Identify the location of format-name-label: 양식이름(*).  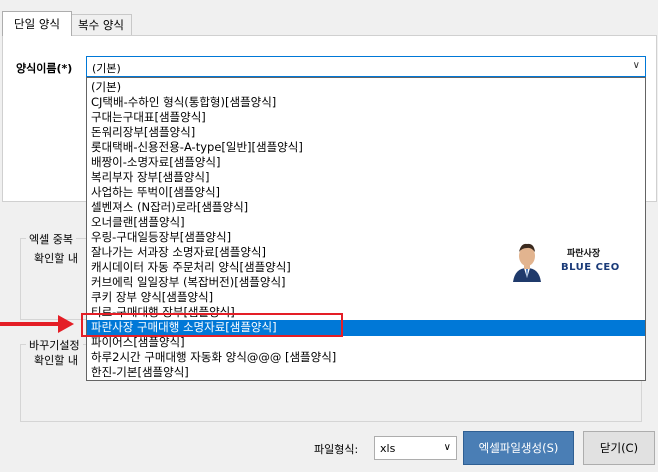
(44, 68).